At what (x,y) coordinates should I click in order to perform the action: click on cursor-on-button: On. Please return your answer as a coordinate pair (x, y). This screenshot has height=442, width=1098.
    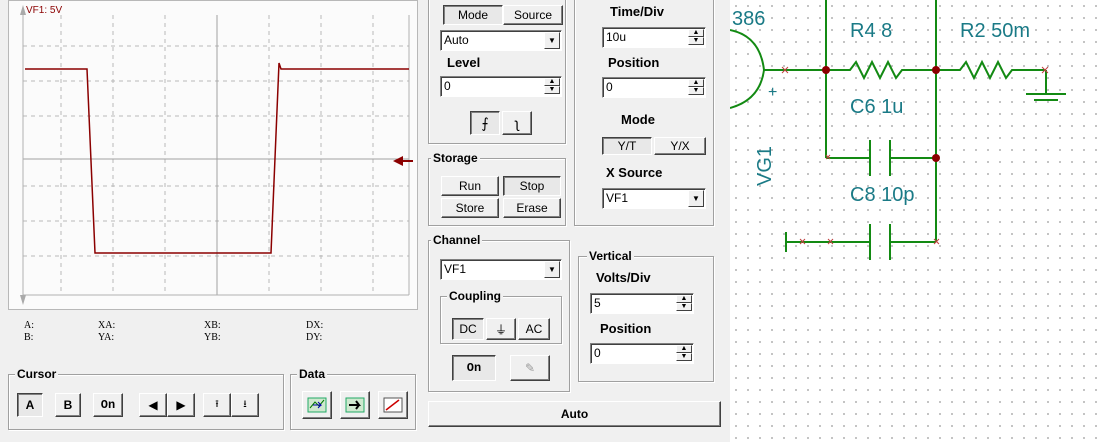
    Looking at the image, I should click on (108, 405).